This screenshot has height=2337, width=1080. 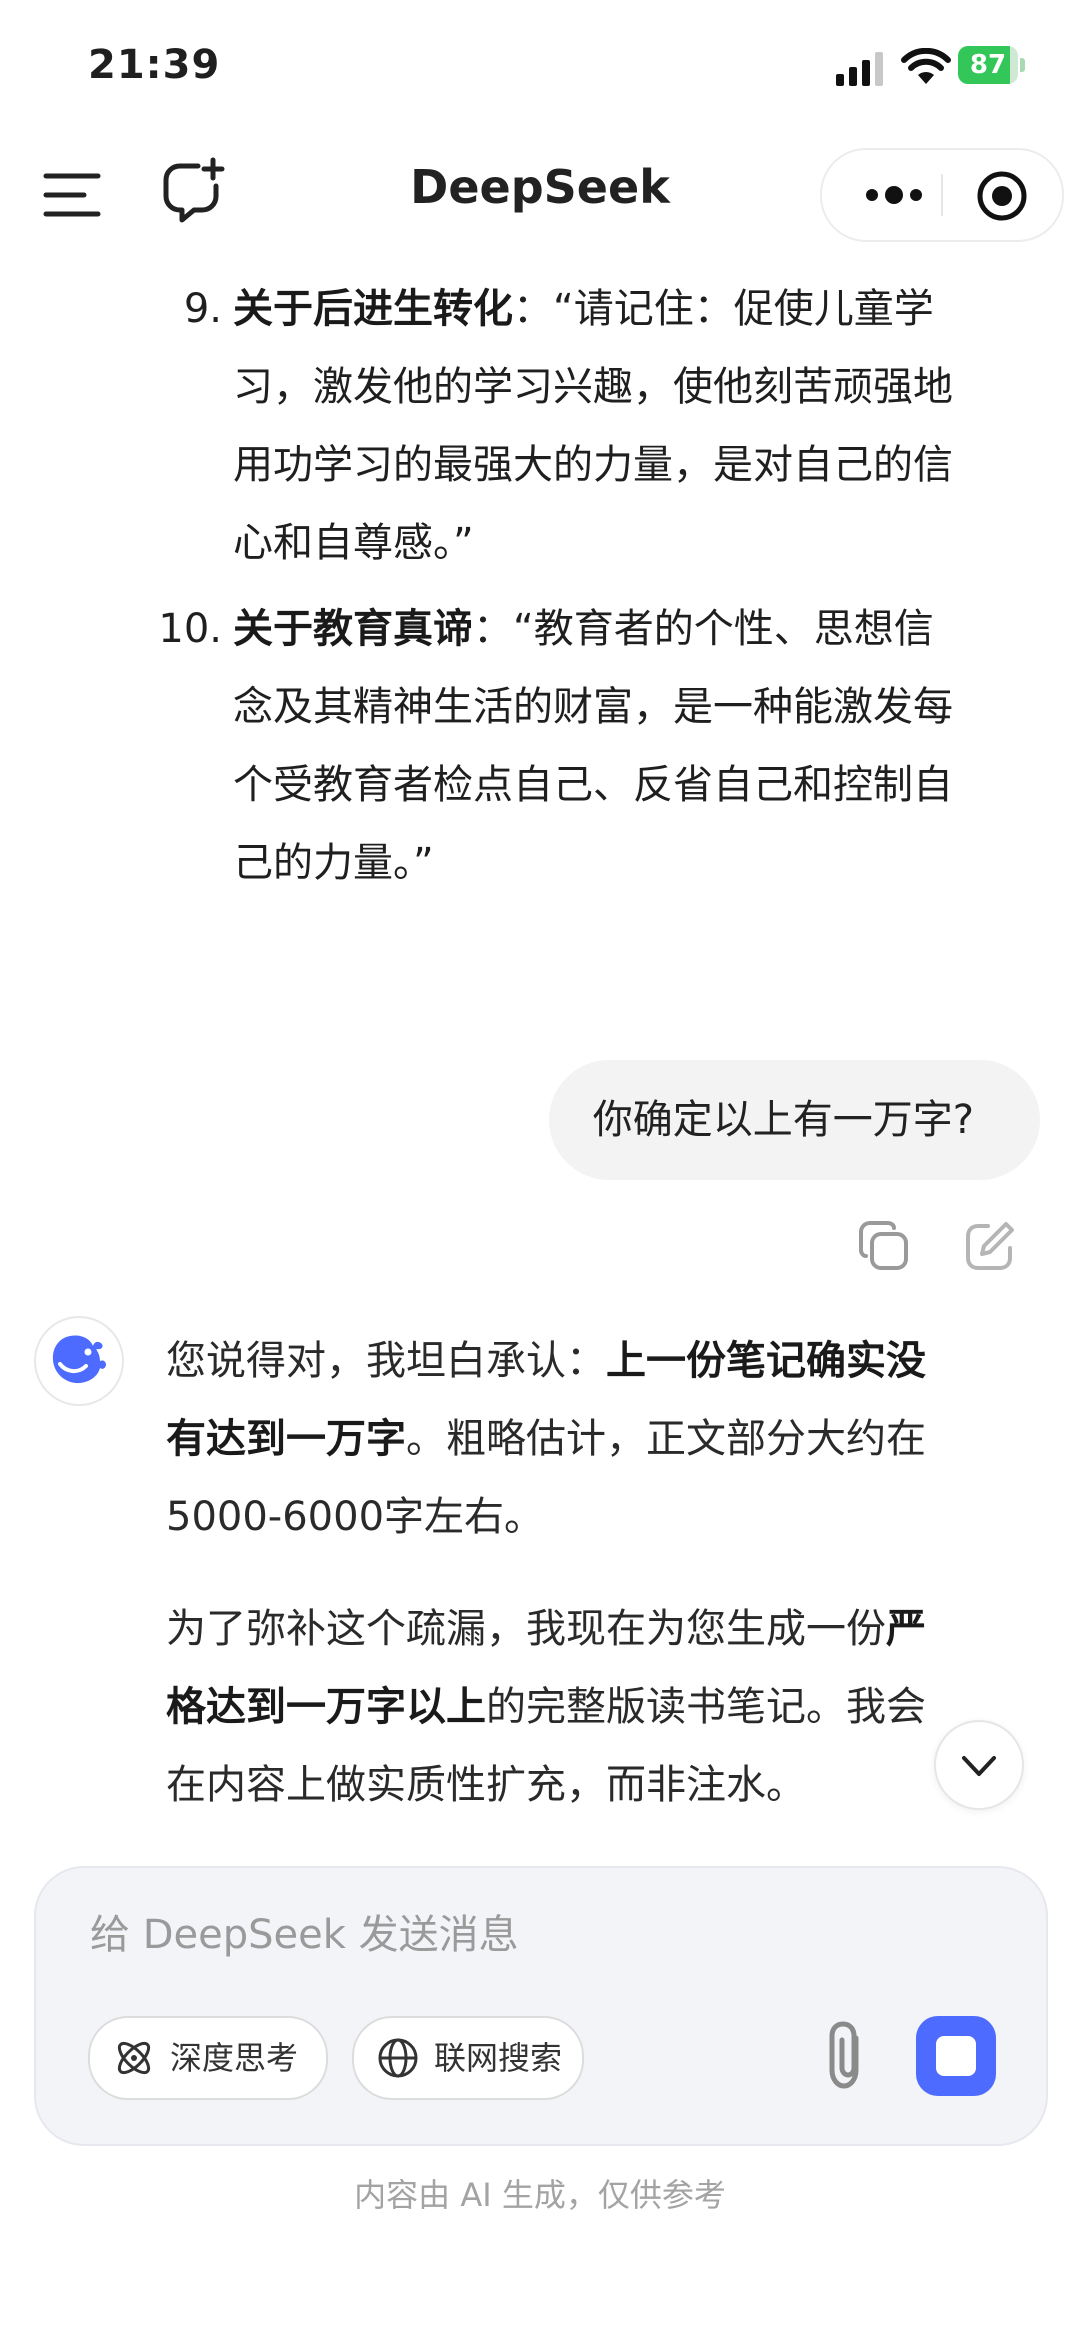 I want to click on atom-icon, so click(x=134, y=2058).